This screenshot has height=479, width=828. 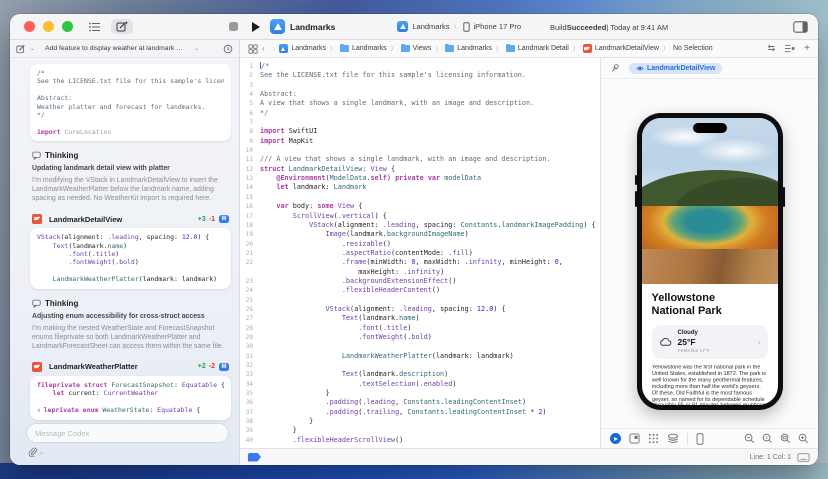 I want to click on code-review-icon: ⇆, so click(x=772, y=48).